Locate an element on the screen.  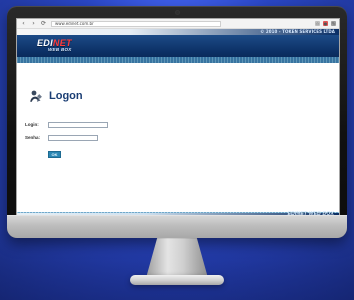
tools-icon: ✎ is located at coordinates (333, 23).